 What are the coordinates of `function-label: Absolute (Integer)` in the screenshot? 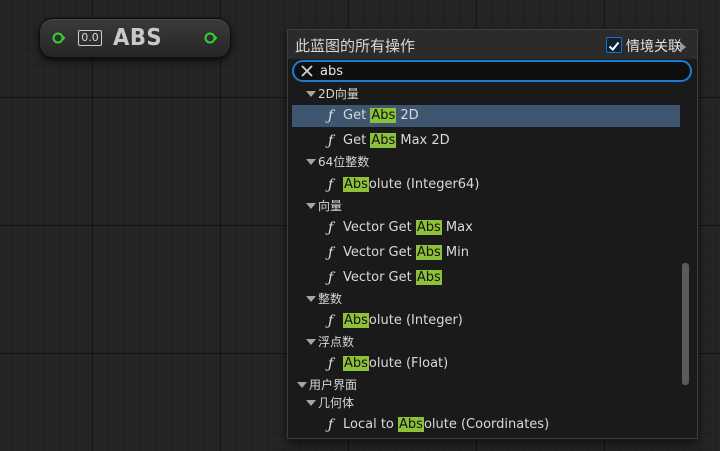 It's located at (403, 321).